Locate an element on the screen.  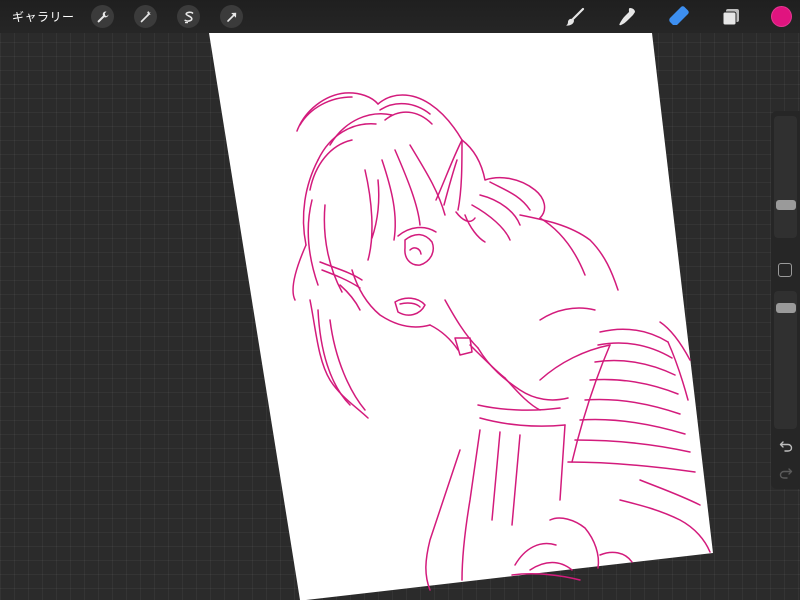
selection-button is located at coordinates (188, 16).